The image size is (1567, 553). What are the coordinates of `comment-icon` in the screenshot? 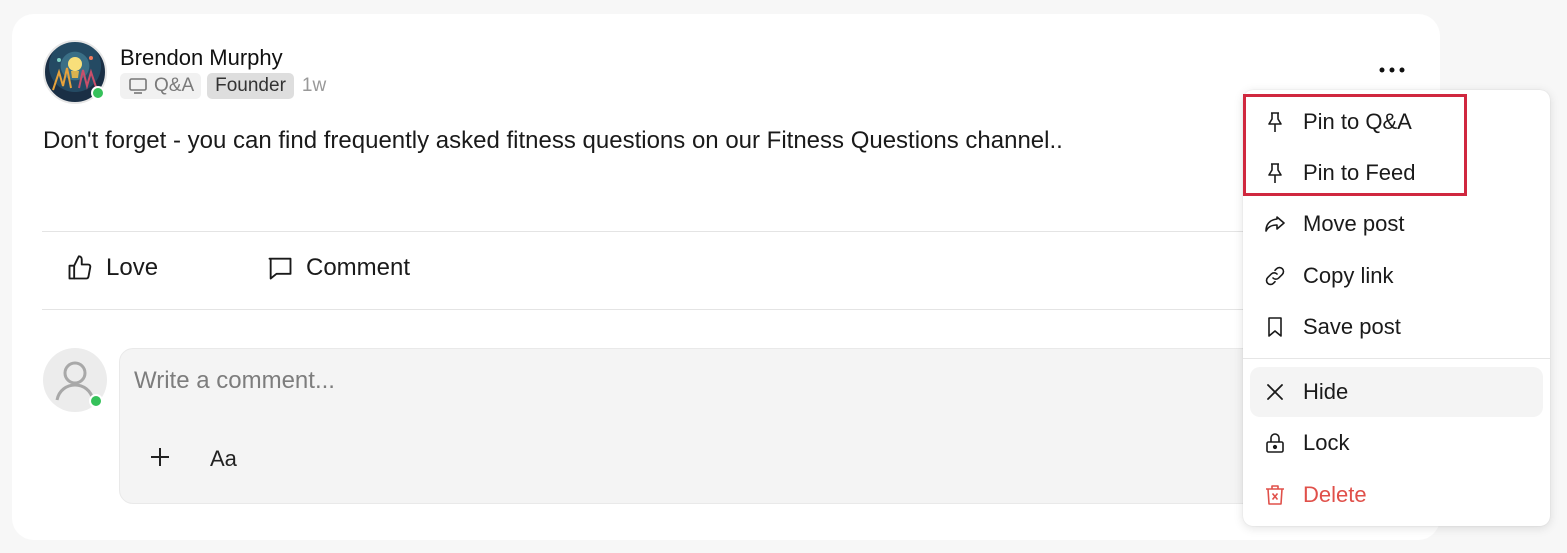 It's located at (280, 268).